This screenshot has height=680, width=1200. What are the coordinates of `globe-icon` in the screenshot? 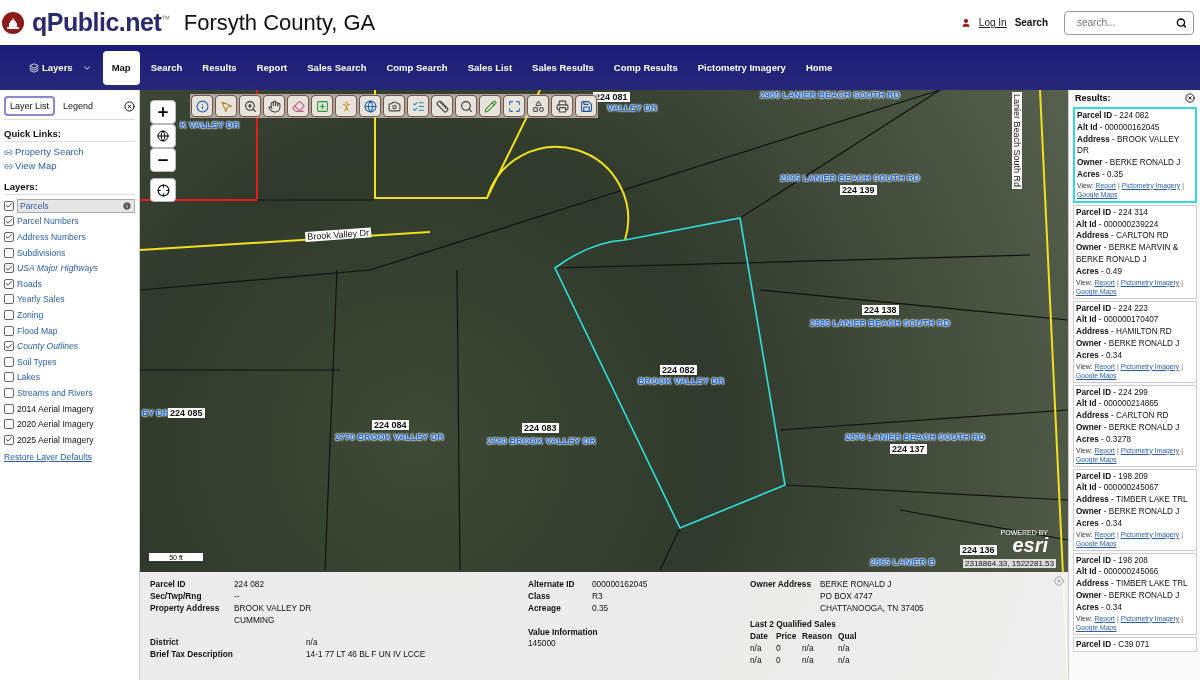 It's located at (370, 106).